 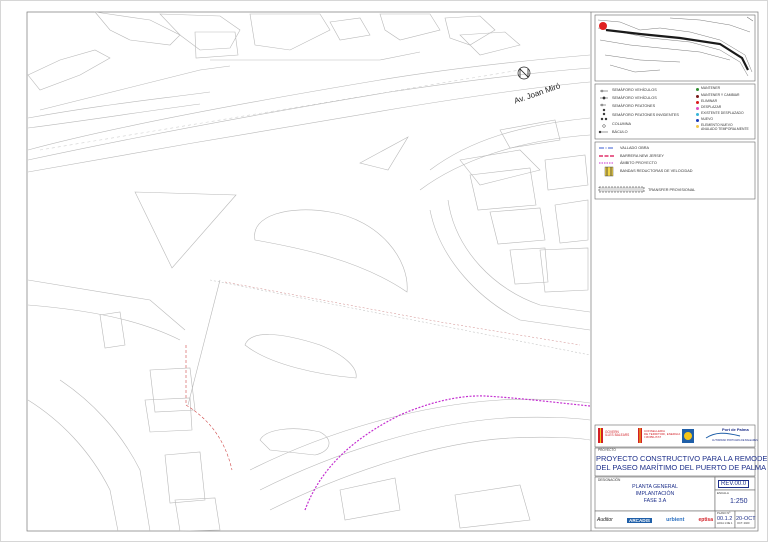 What do you see at coordinates (743, 523) in the screenshot?
I see `date-sub: OCT. 2020` at bounding box center [743, 523].